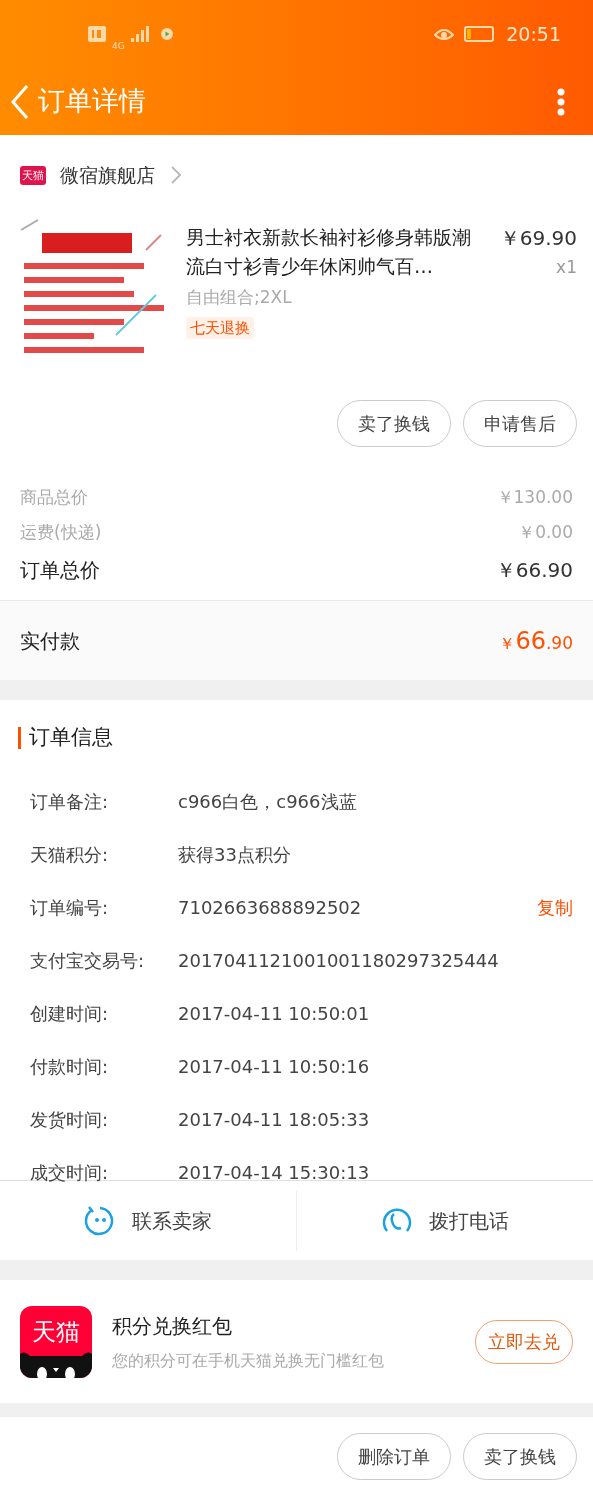  Describe the element at coordinates (33, 175) in the screenshot. I see `tmall-badge: 天猫` at that location.